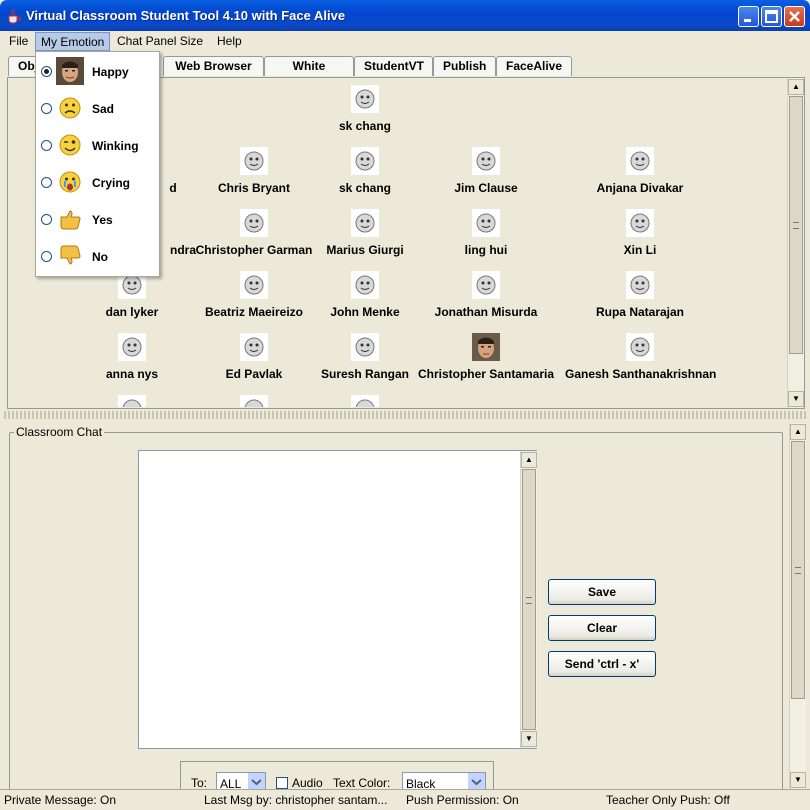 The image size is (810, 810). I want to click on emotion-item-no: No, so click(97, 256).